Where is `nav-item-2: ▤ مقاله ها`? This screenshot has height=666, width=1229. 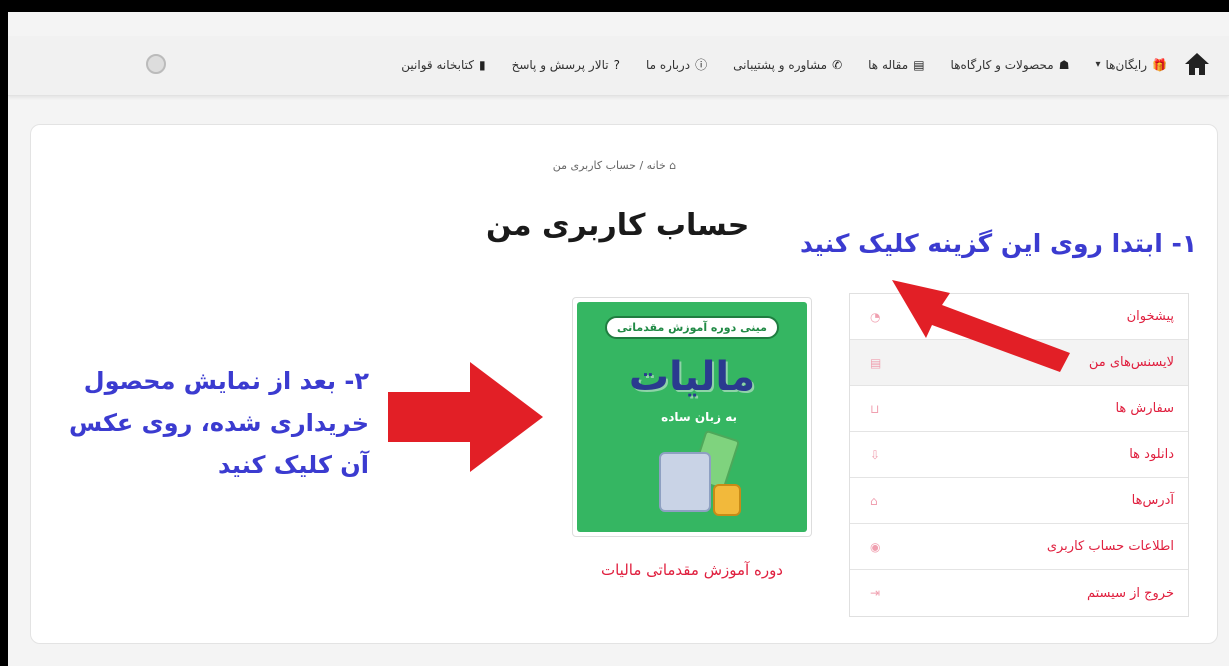 nav-item-2: ▤ مقاله ها is located at coordinates (896, 64).